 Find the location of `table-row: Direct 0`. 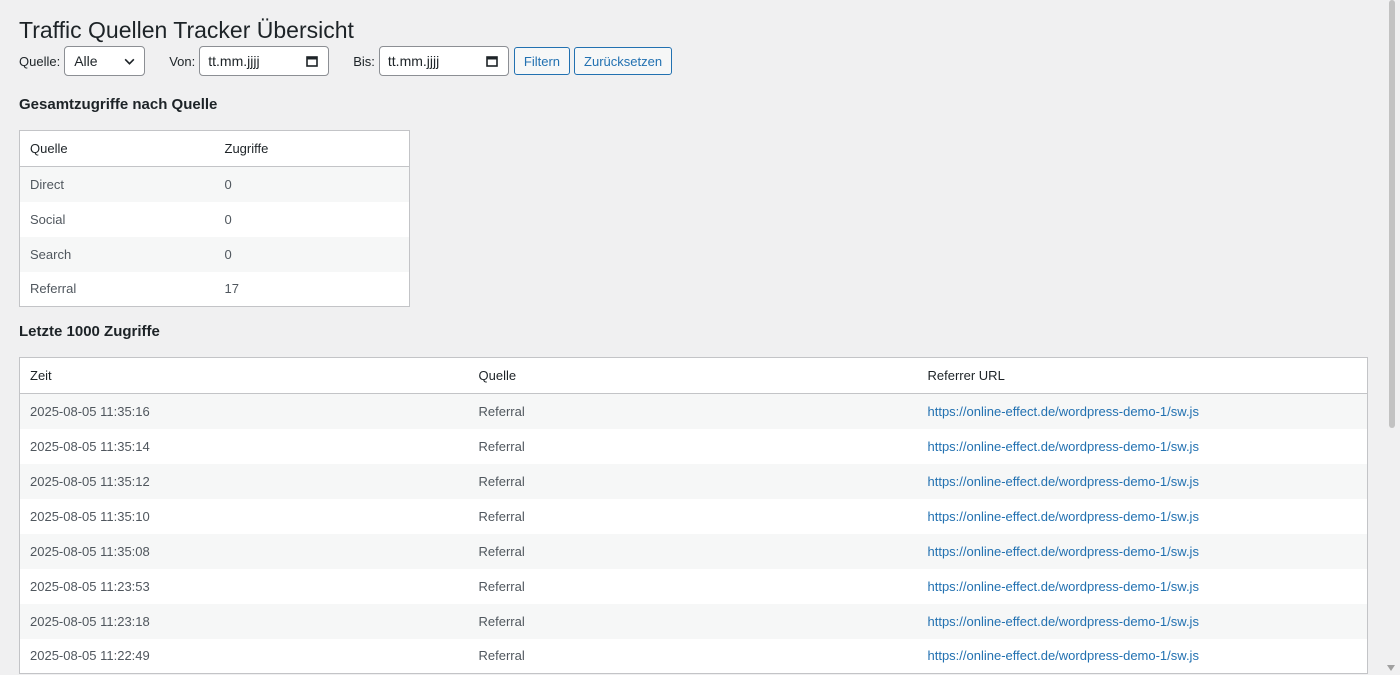

table-row: Direct 0 is located at coordinates (214, 184).